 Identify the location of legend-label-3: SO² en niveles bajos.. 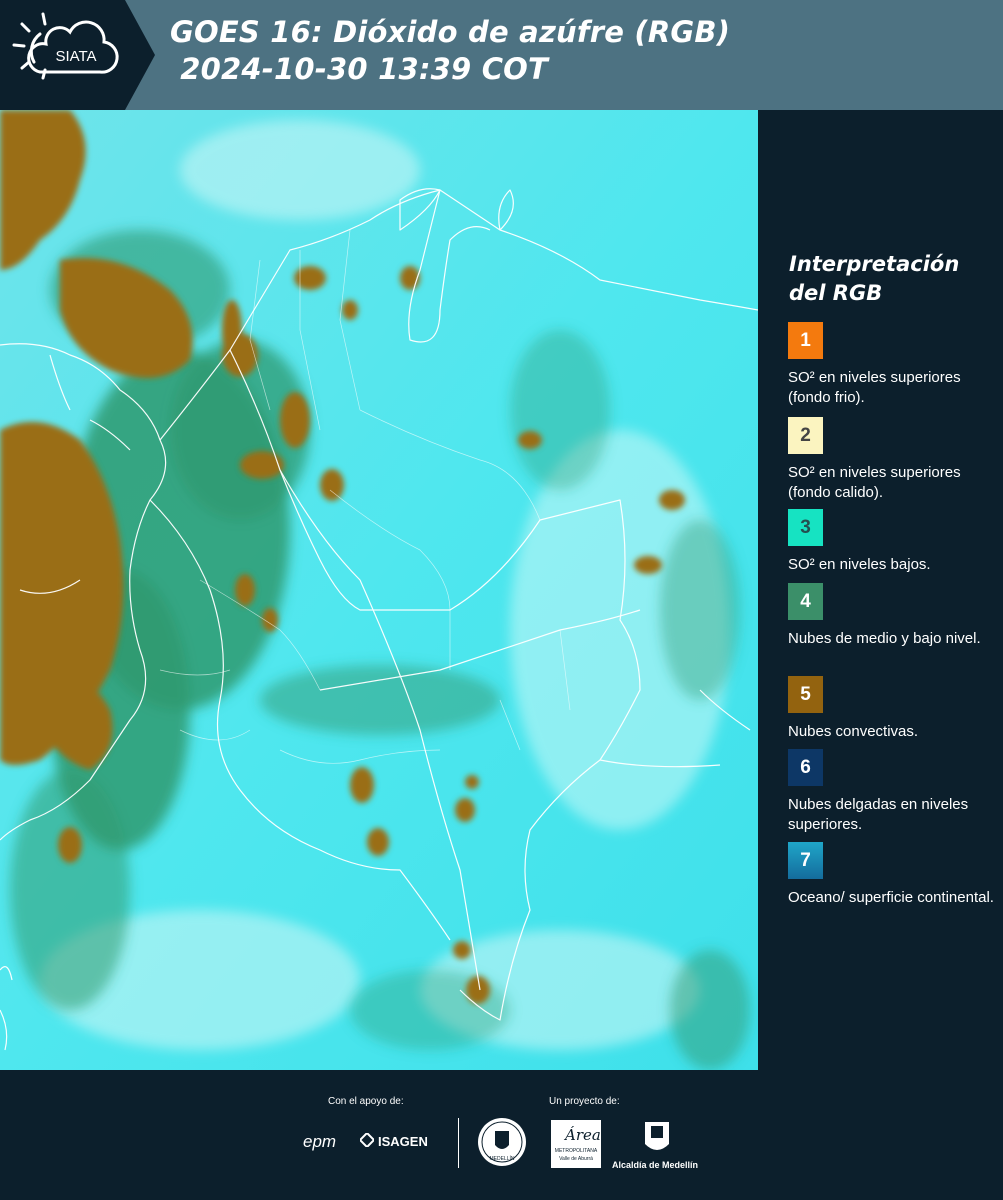
(859, 564).